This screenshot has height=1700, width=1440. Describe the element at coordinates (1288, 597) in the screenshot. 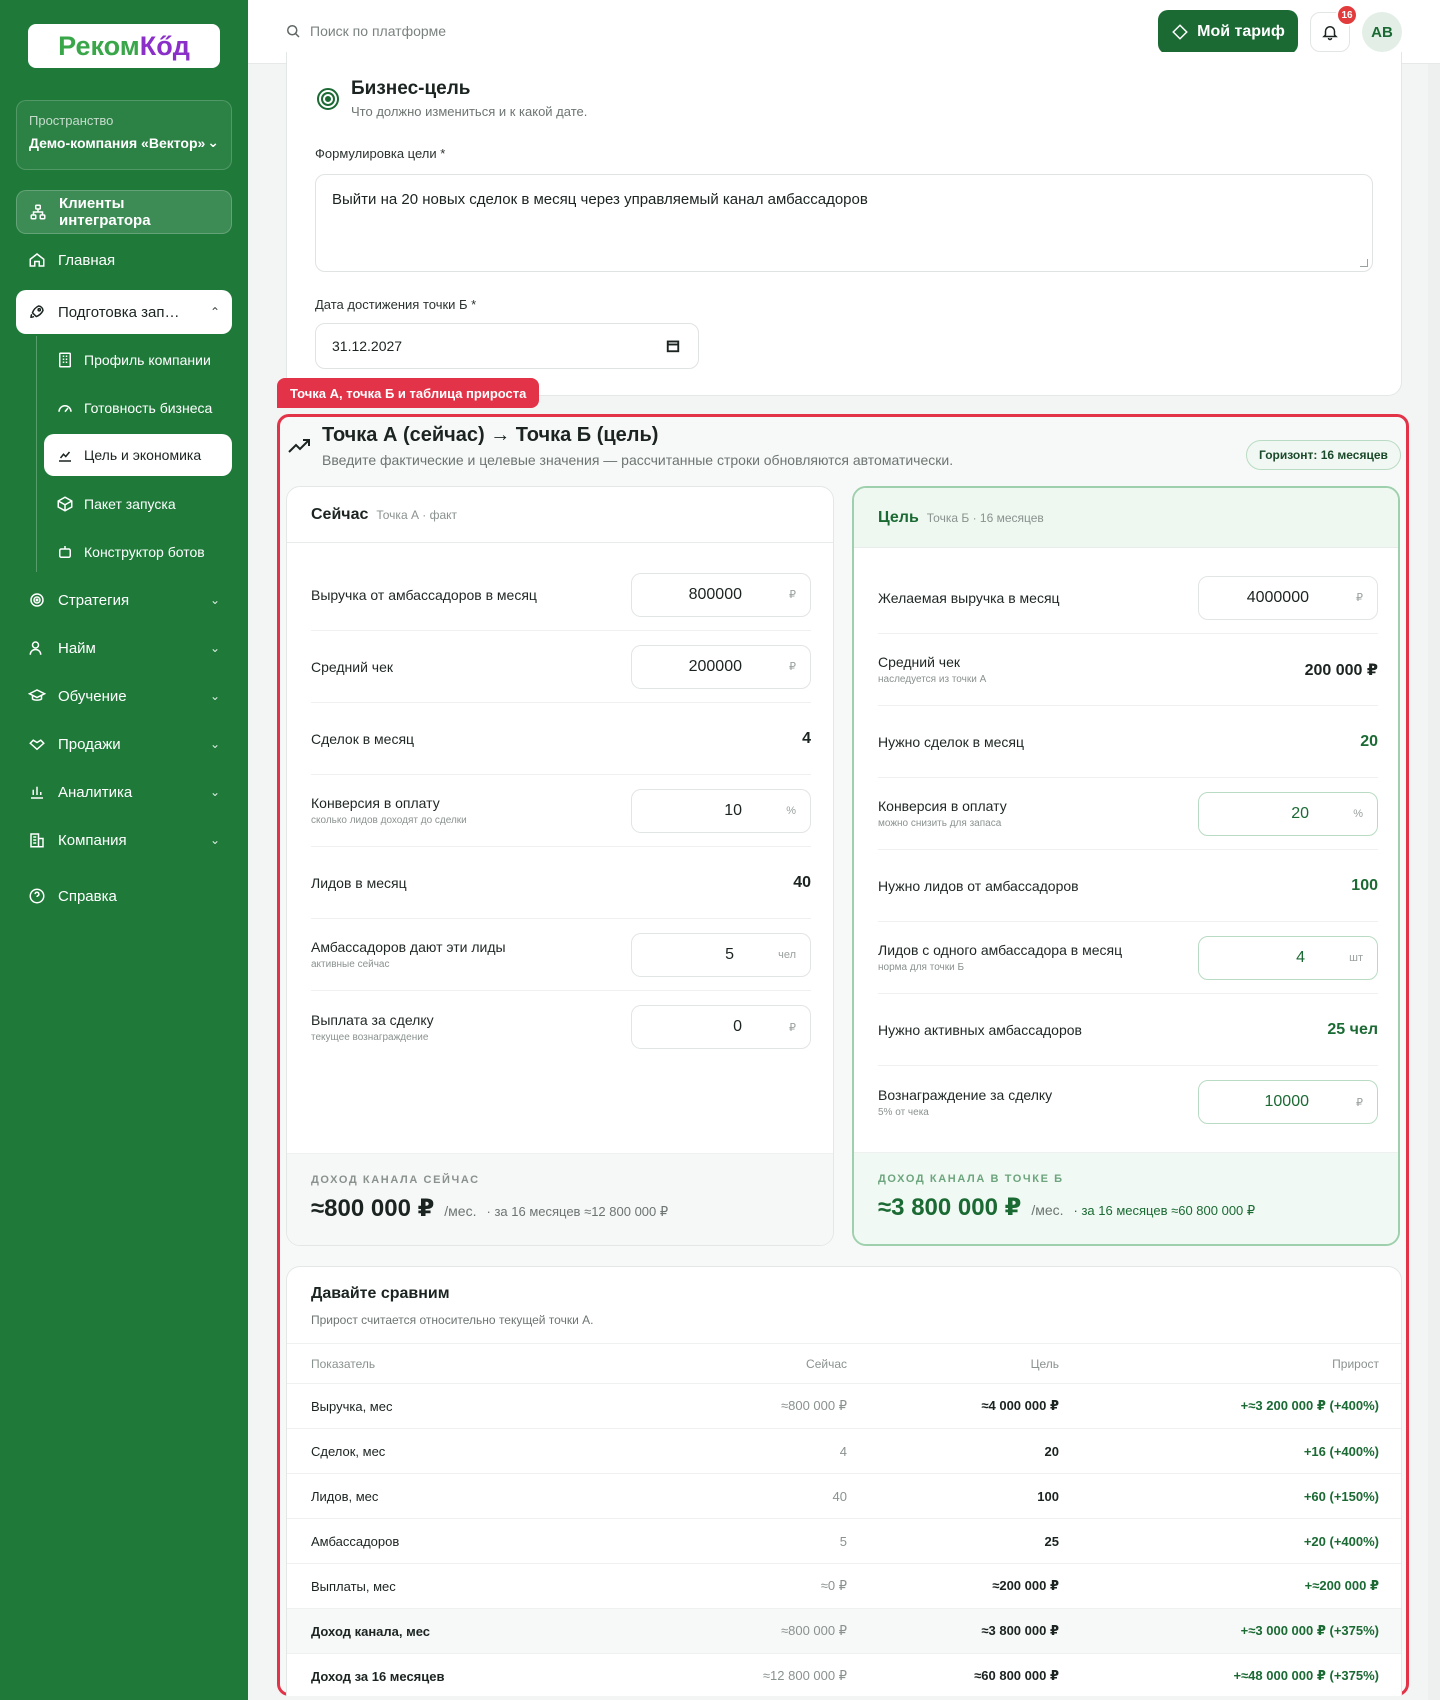

I see `goal-revenue-input: 4000000 ₽` at that location.